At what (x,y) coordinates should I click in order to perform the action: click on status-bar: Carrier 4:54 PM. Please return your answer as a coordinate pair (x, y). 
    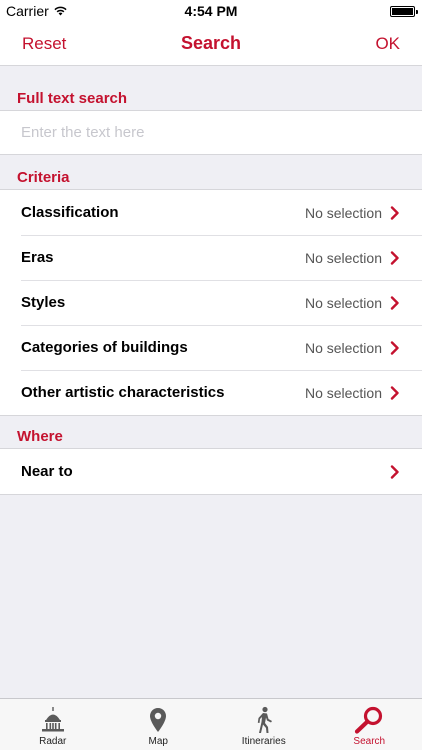
    Looking at the image, I should click on (211, 11).